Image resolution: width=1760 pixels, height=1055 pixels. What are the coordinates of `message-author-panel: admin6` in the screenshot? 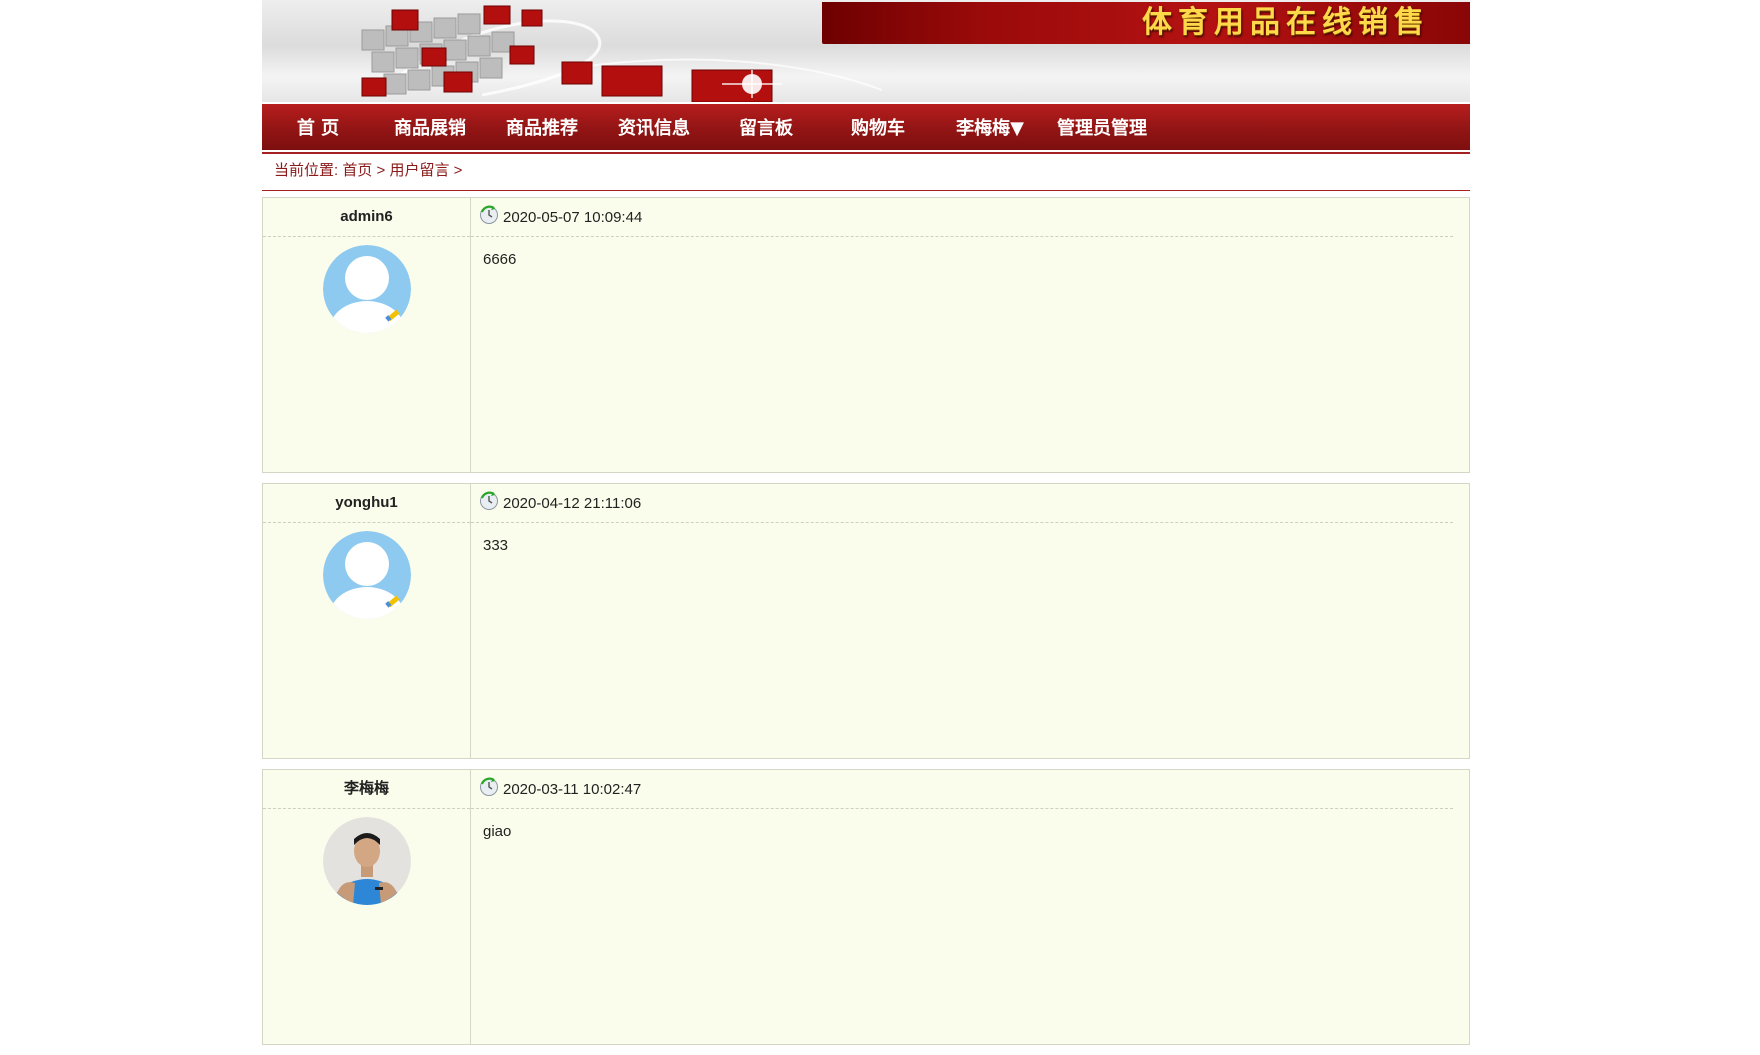 It's located at (367, 335).